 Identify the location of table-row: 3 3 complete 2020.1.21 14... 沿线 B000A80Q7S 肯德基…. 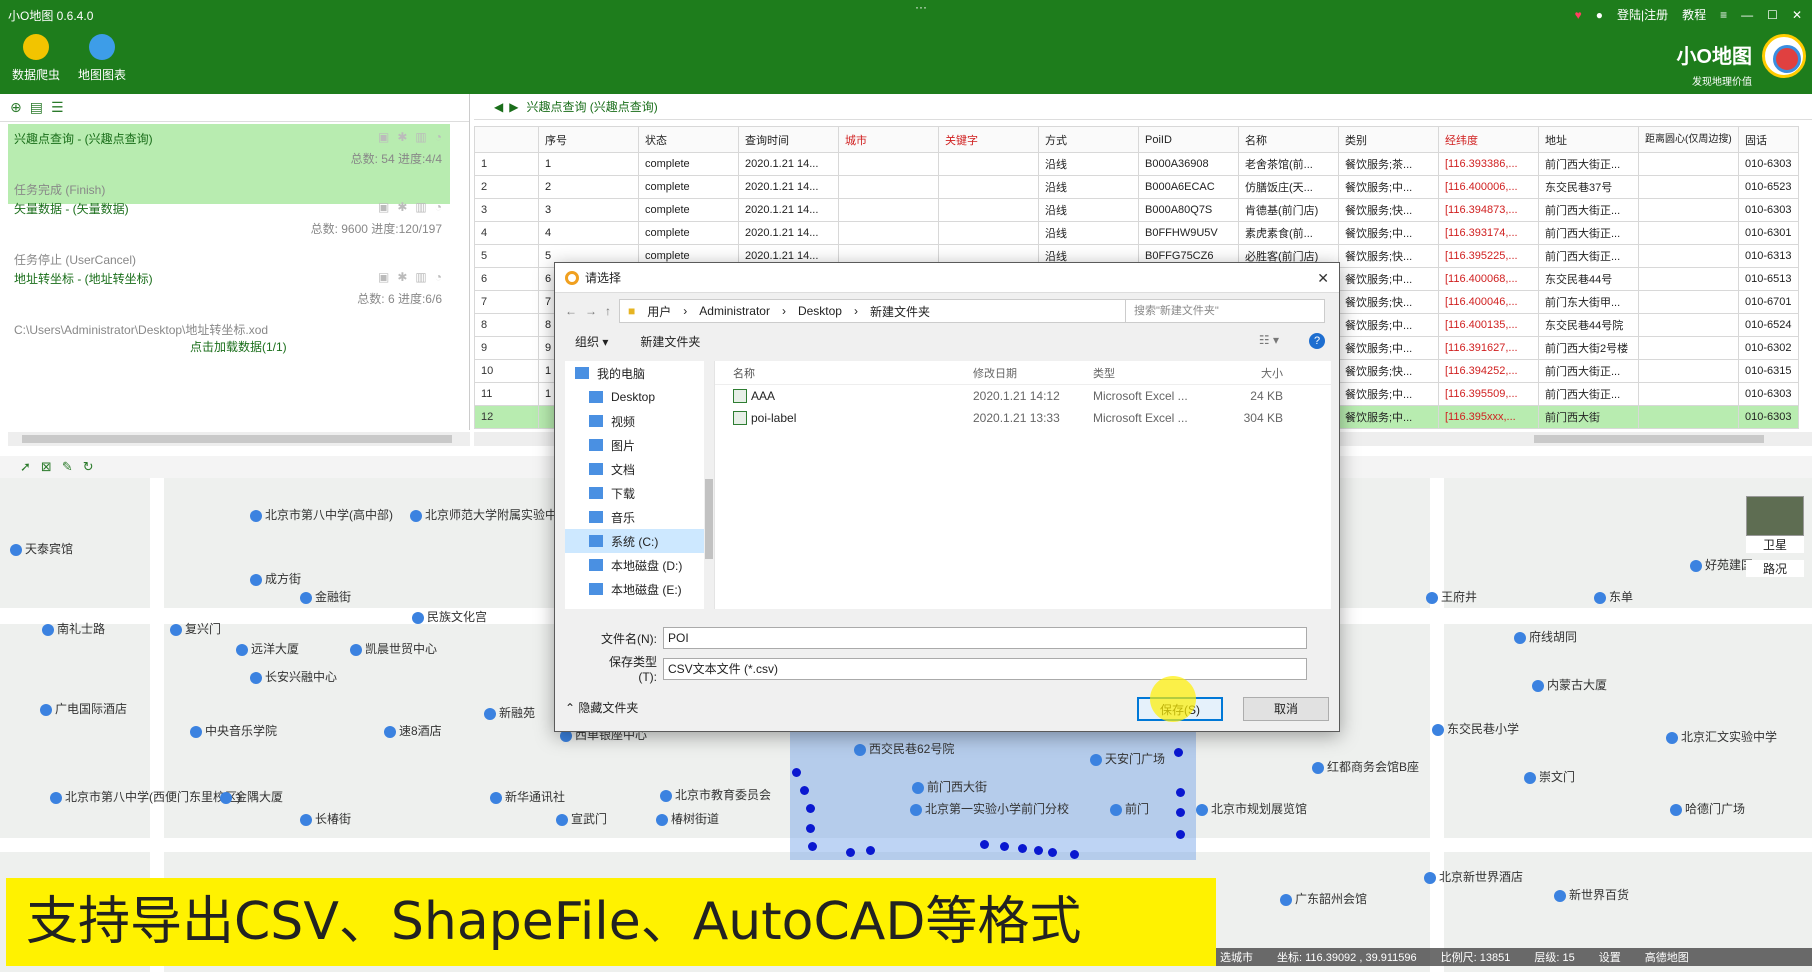
(1136, 210).